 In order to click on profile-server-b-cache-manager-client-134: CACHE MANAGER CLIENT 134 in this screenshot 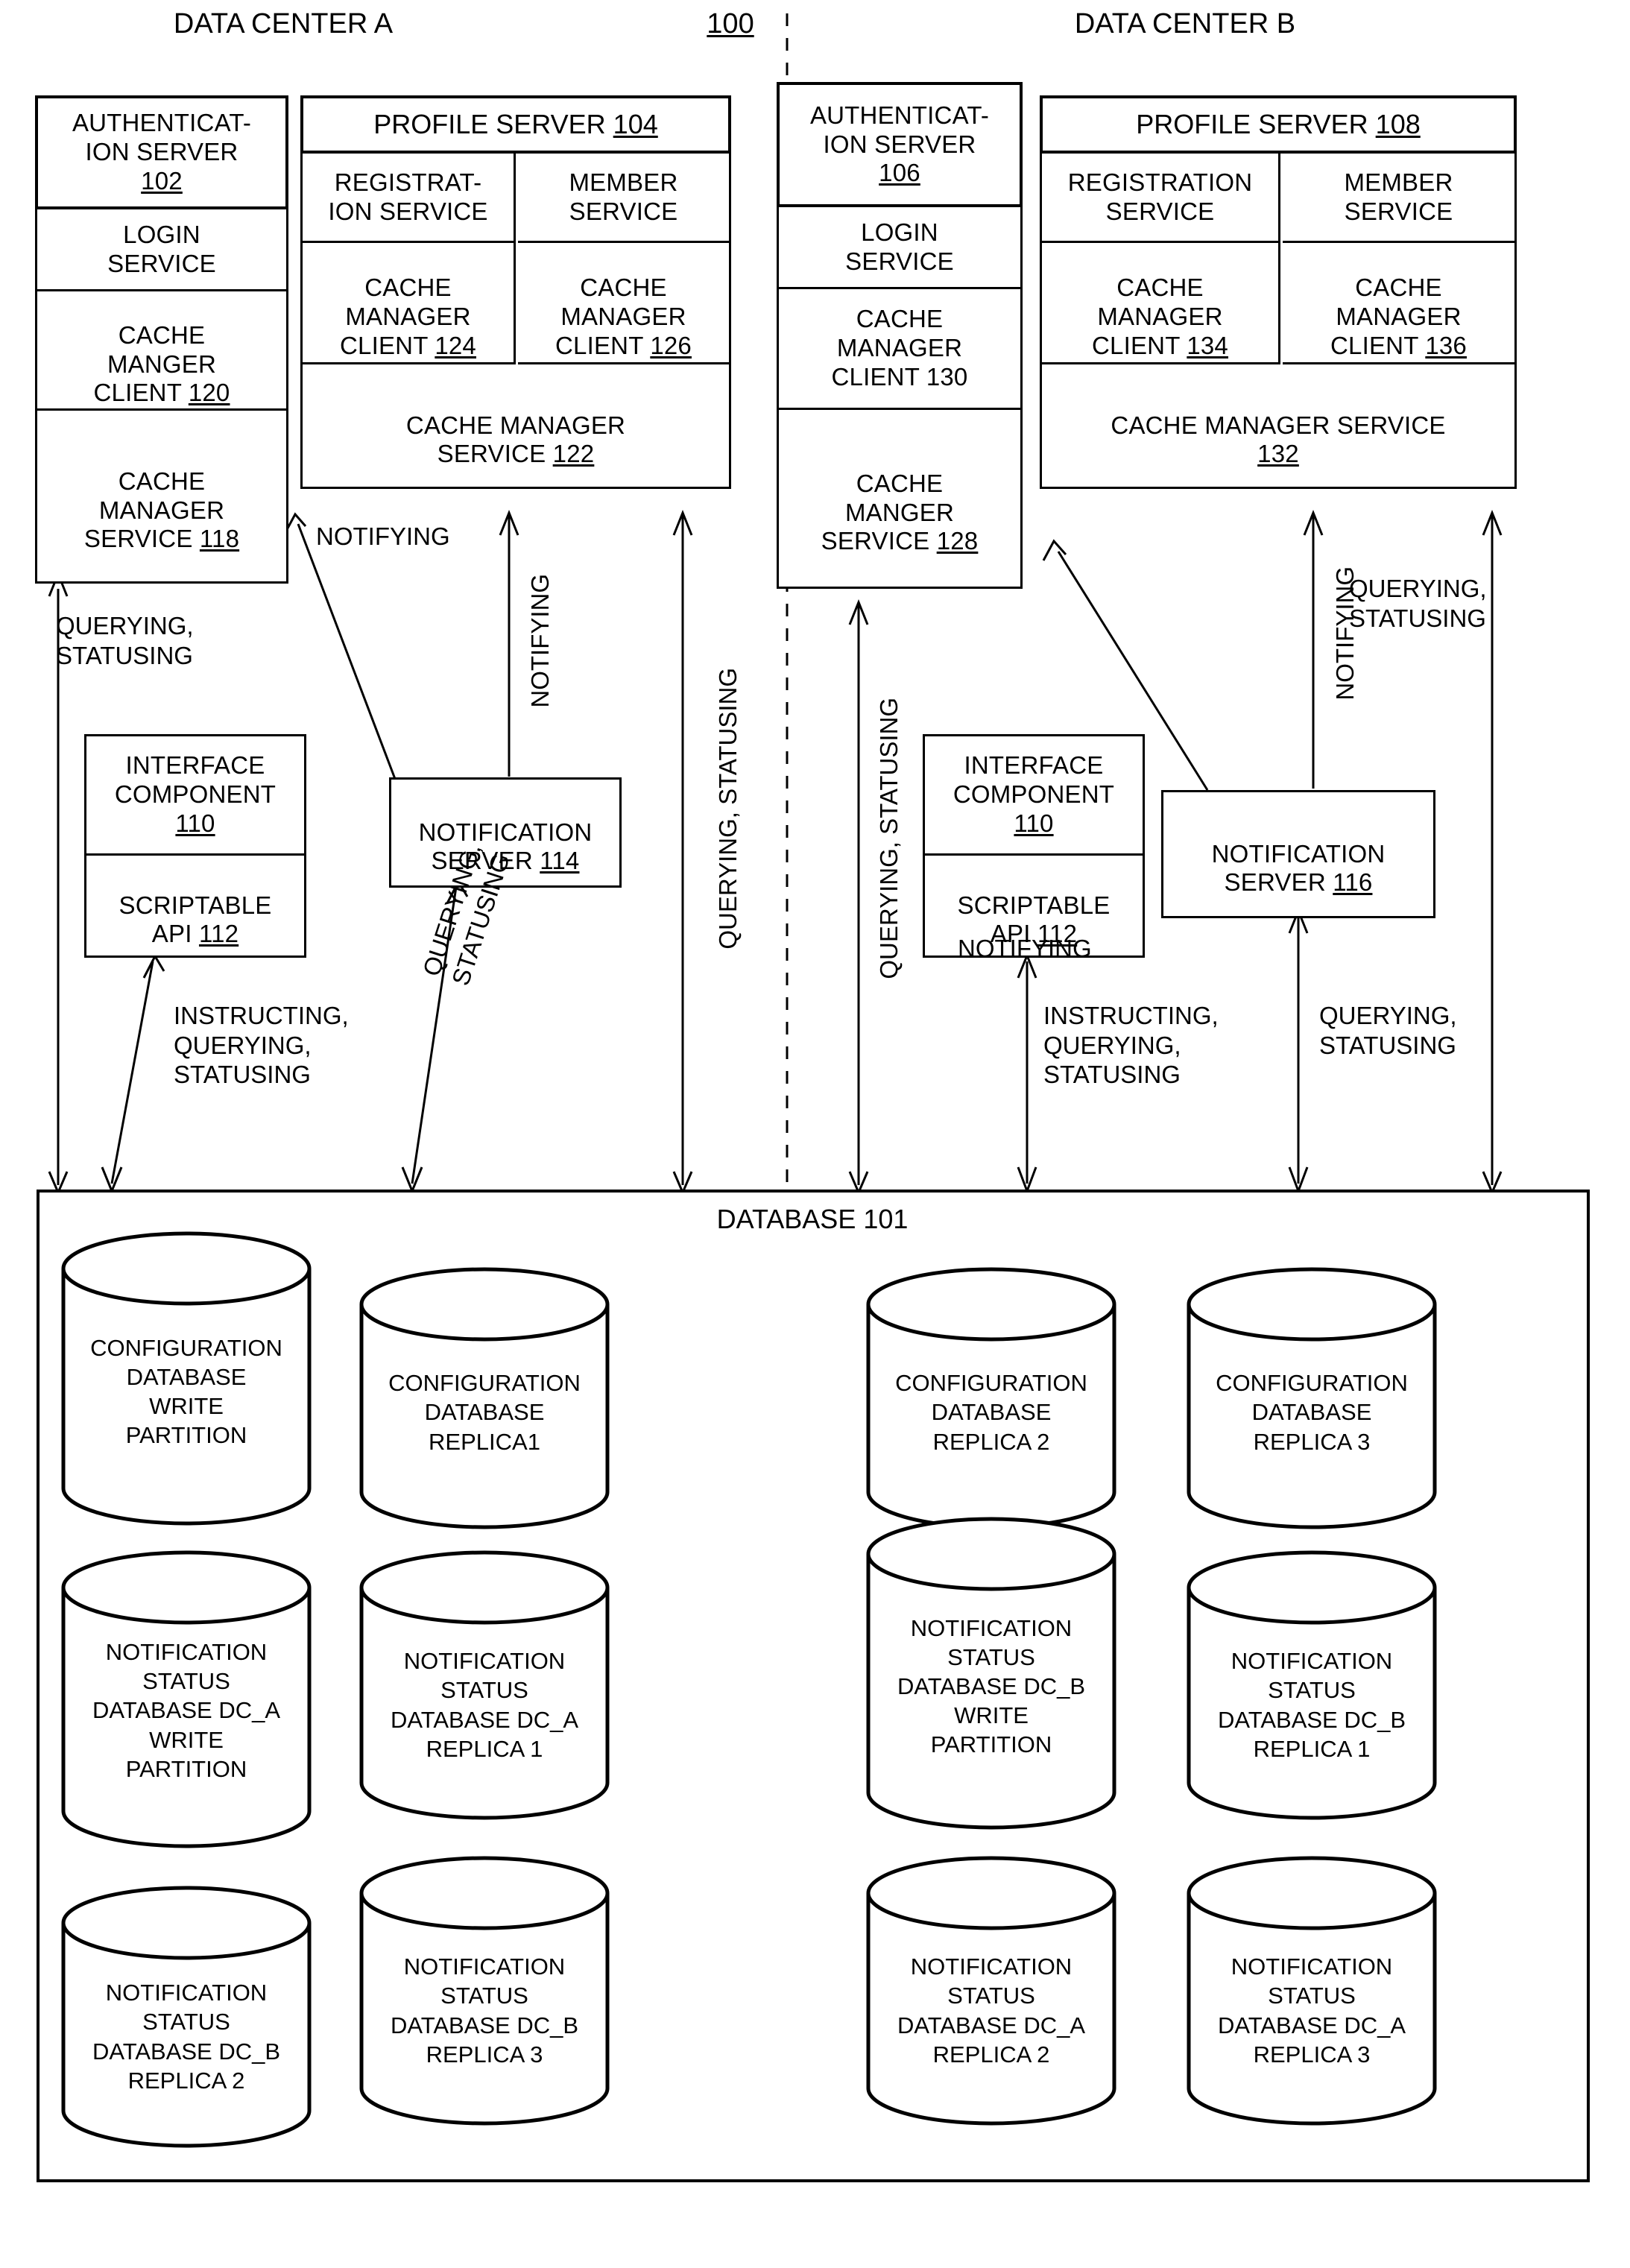, I will do `click(1161, 303)`.